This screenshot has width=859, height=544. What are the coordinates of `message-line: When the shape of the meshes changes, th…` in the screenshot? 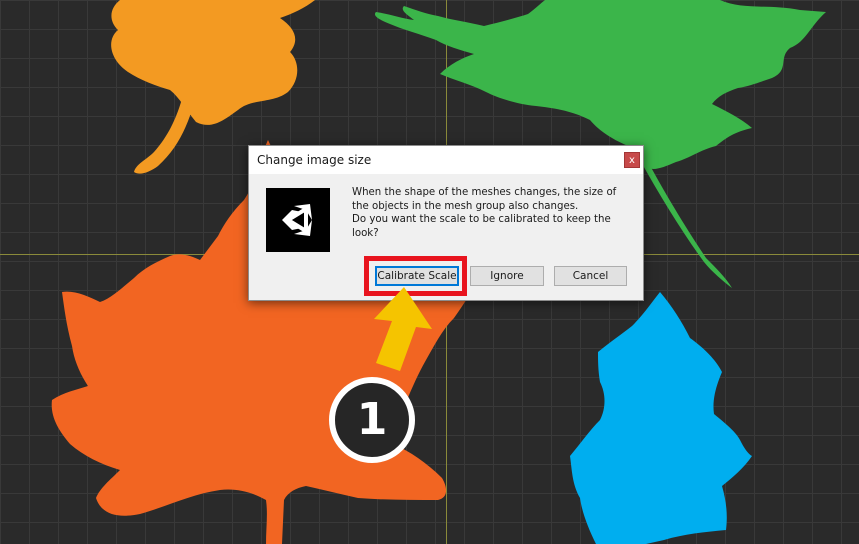 It's located at (484, 192).